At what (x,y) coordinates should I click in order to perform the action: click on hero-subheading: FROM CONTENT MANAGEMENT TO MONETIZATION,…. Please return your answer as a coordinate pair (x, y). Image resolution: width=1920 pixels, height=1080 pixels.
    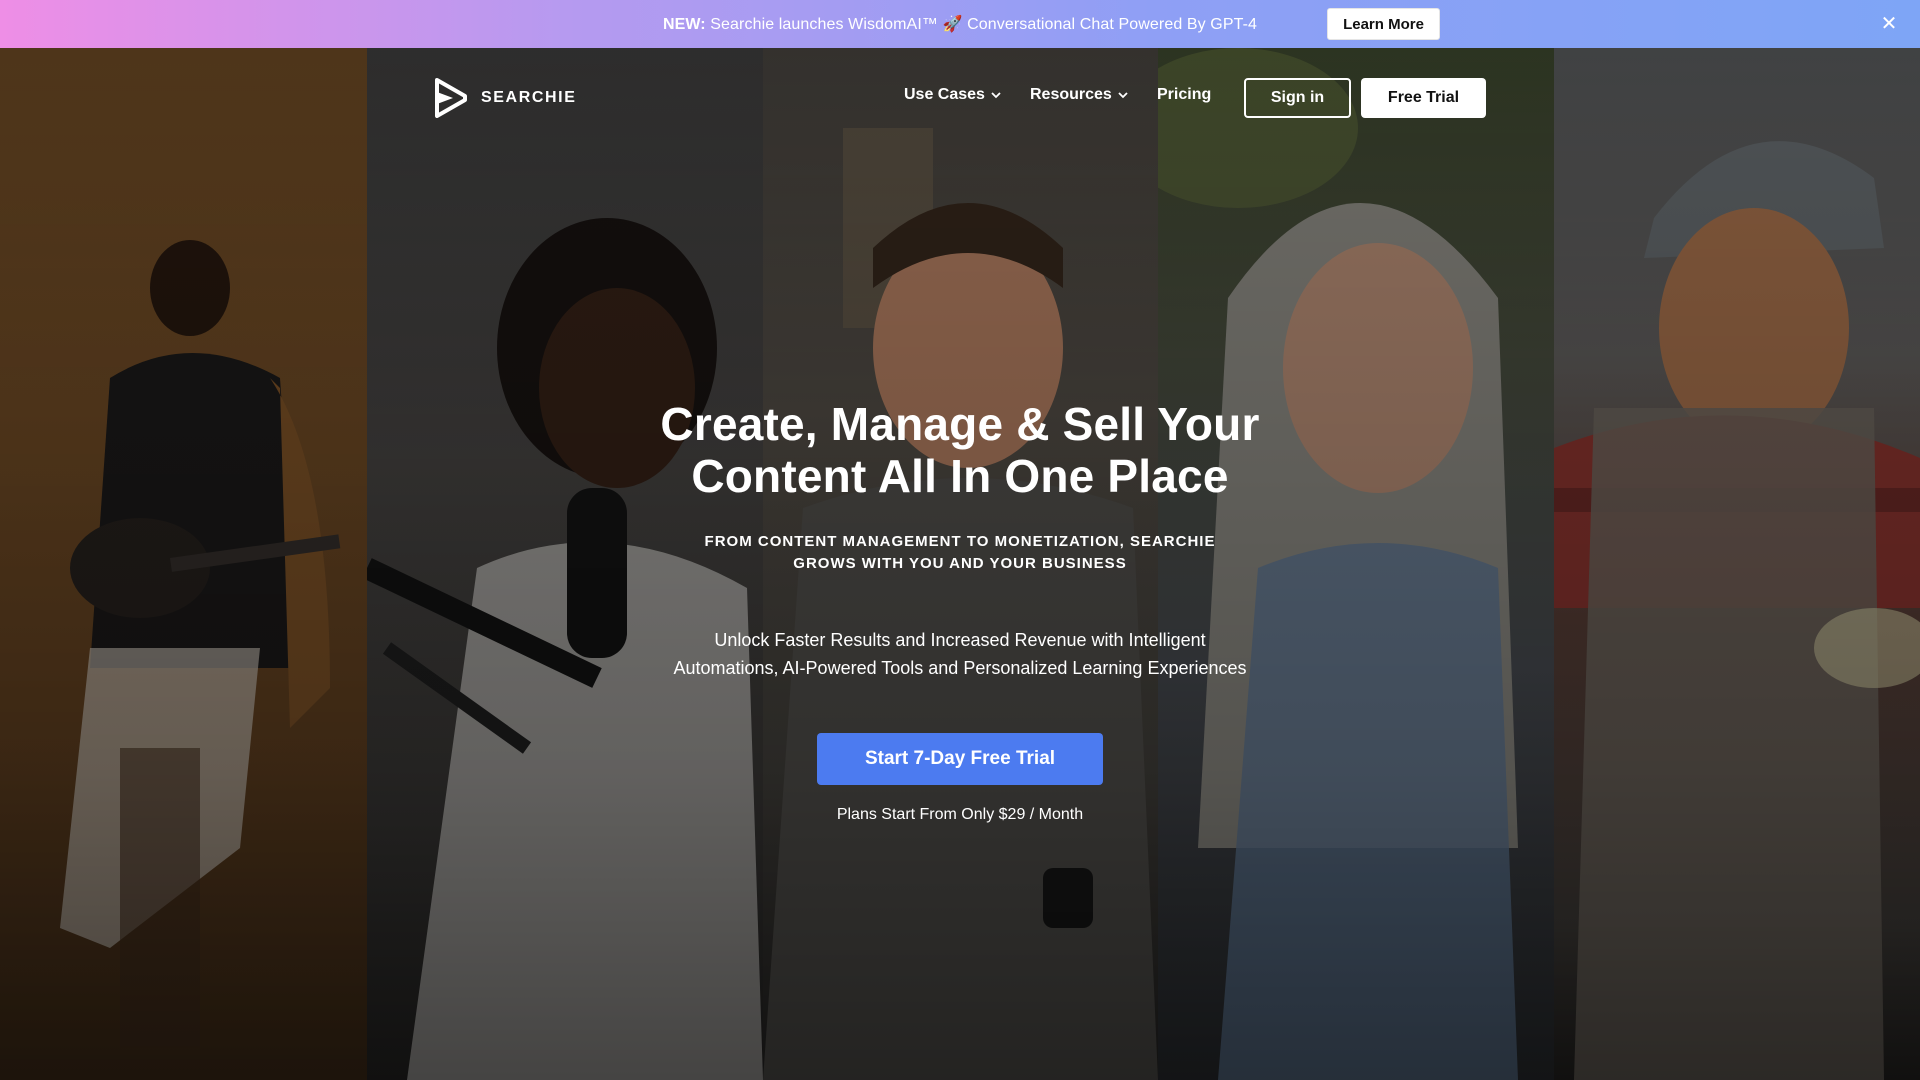
    Looking at the image, I should click on (960, 553).